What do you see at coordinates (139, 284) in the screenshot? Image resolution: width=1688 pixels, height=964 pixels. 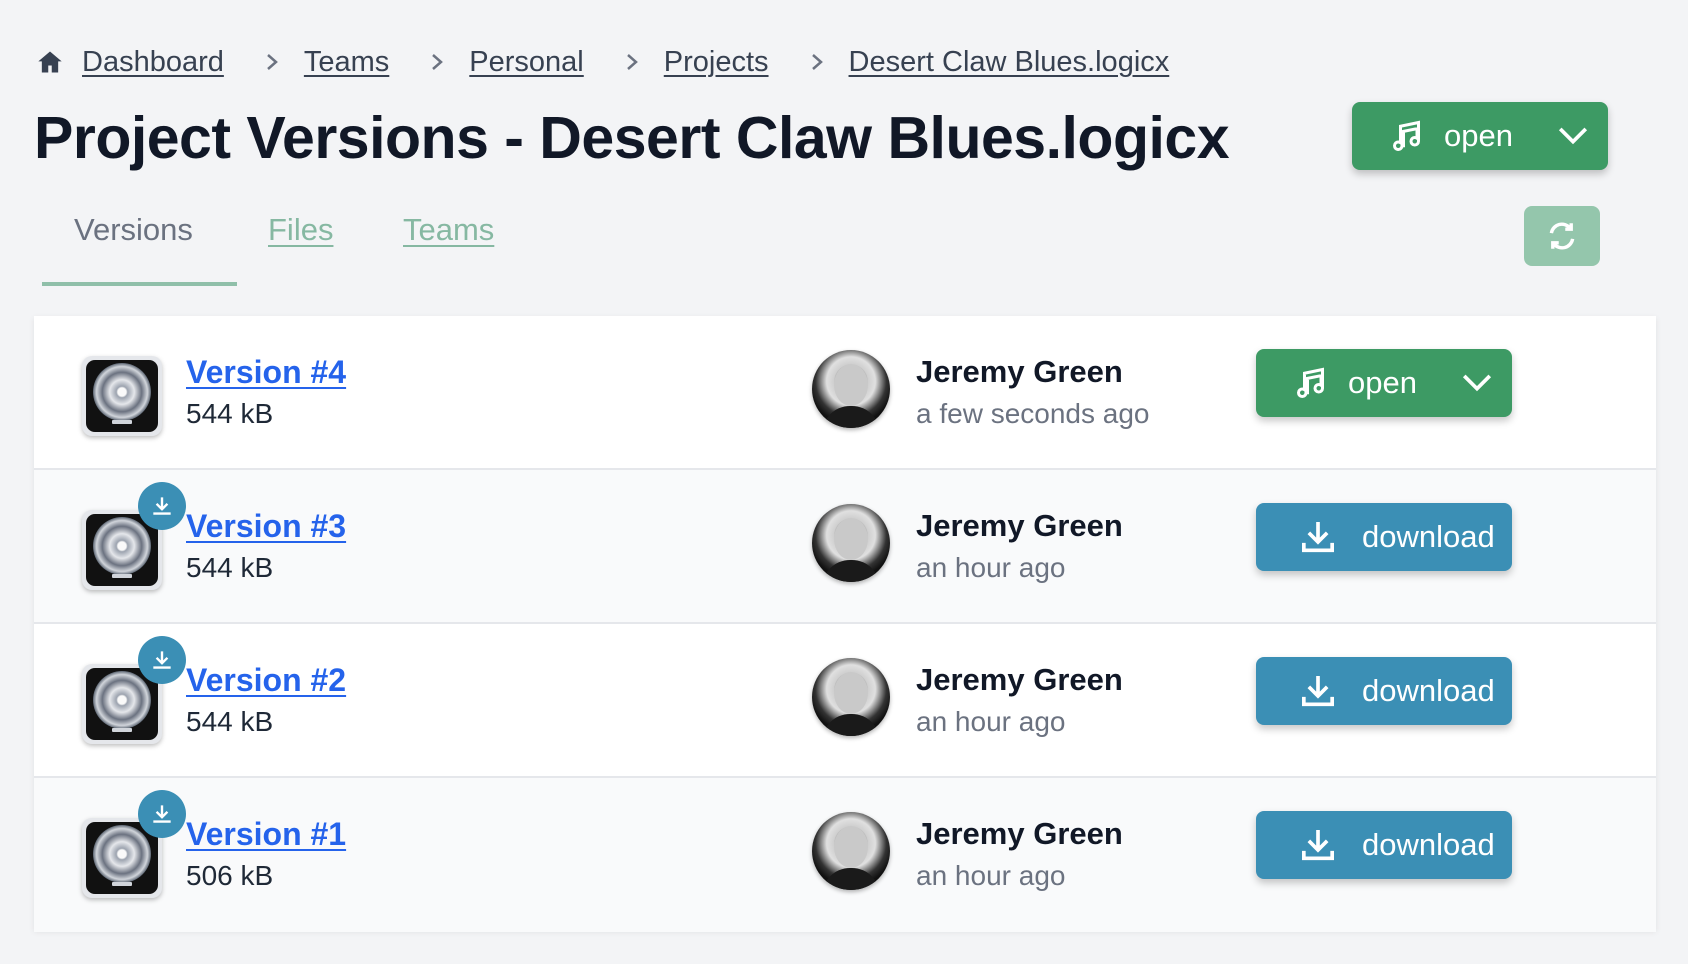 I see `active-tab-indicator` at bounding box center [139, 284].